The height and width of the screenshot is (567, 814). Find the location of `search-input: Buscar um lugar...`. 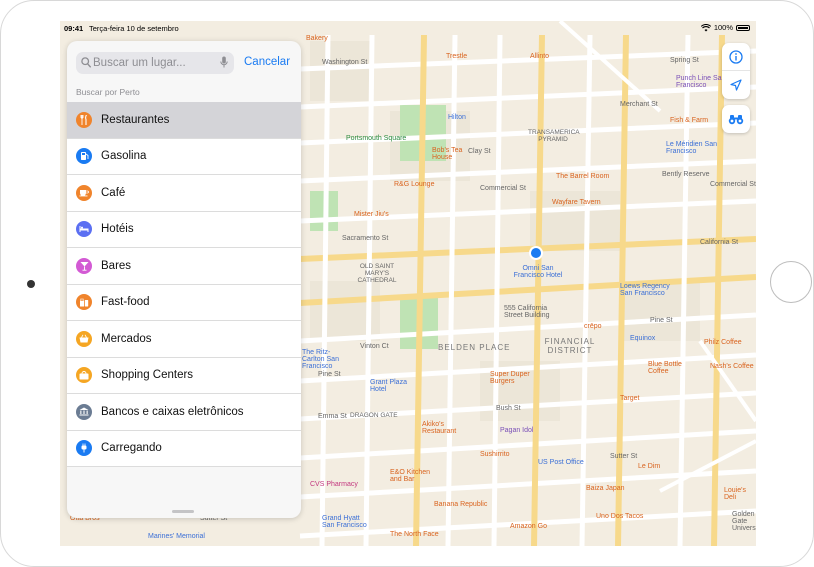

search-input: Buscar um lugar... is located at coordinates (139, 63).